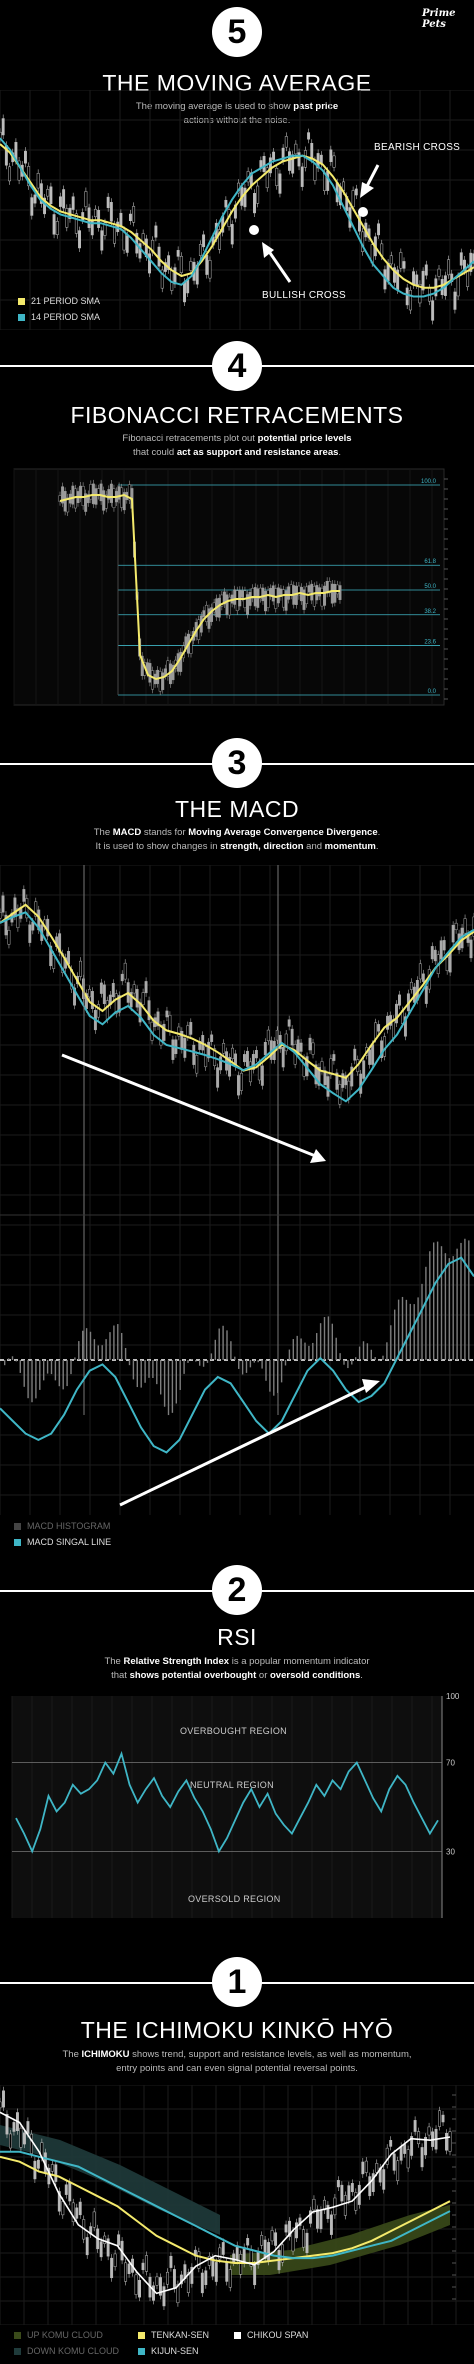 Image resolution: width=474 pixels, height=2364 pixels. I want to click on macd-price-ma-teal, so click(237, 1007).